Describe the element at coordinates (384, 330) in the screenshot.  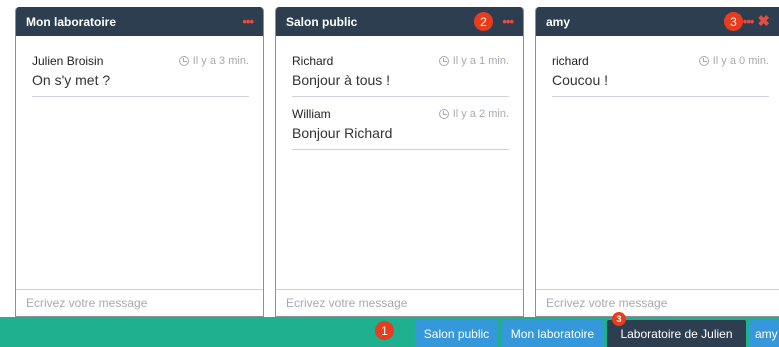
I see `annotation-marker-1: 1` at that location.